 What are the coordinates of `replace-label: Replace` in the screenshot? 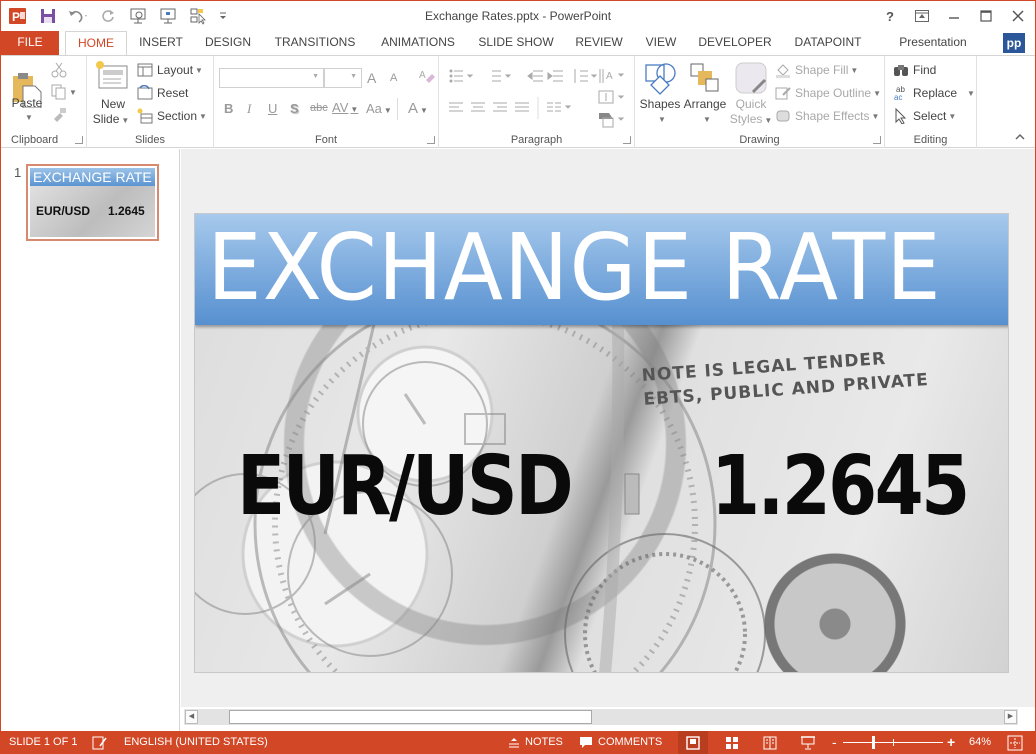 It's located at (935, 93).